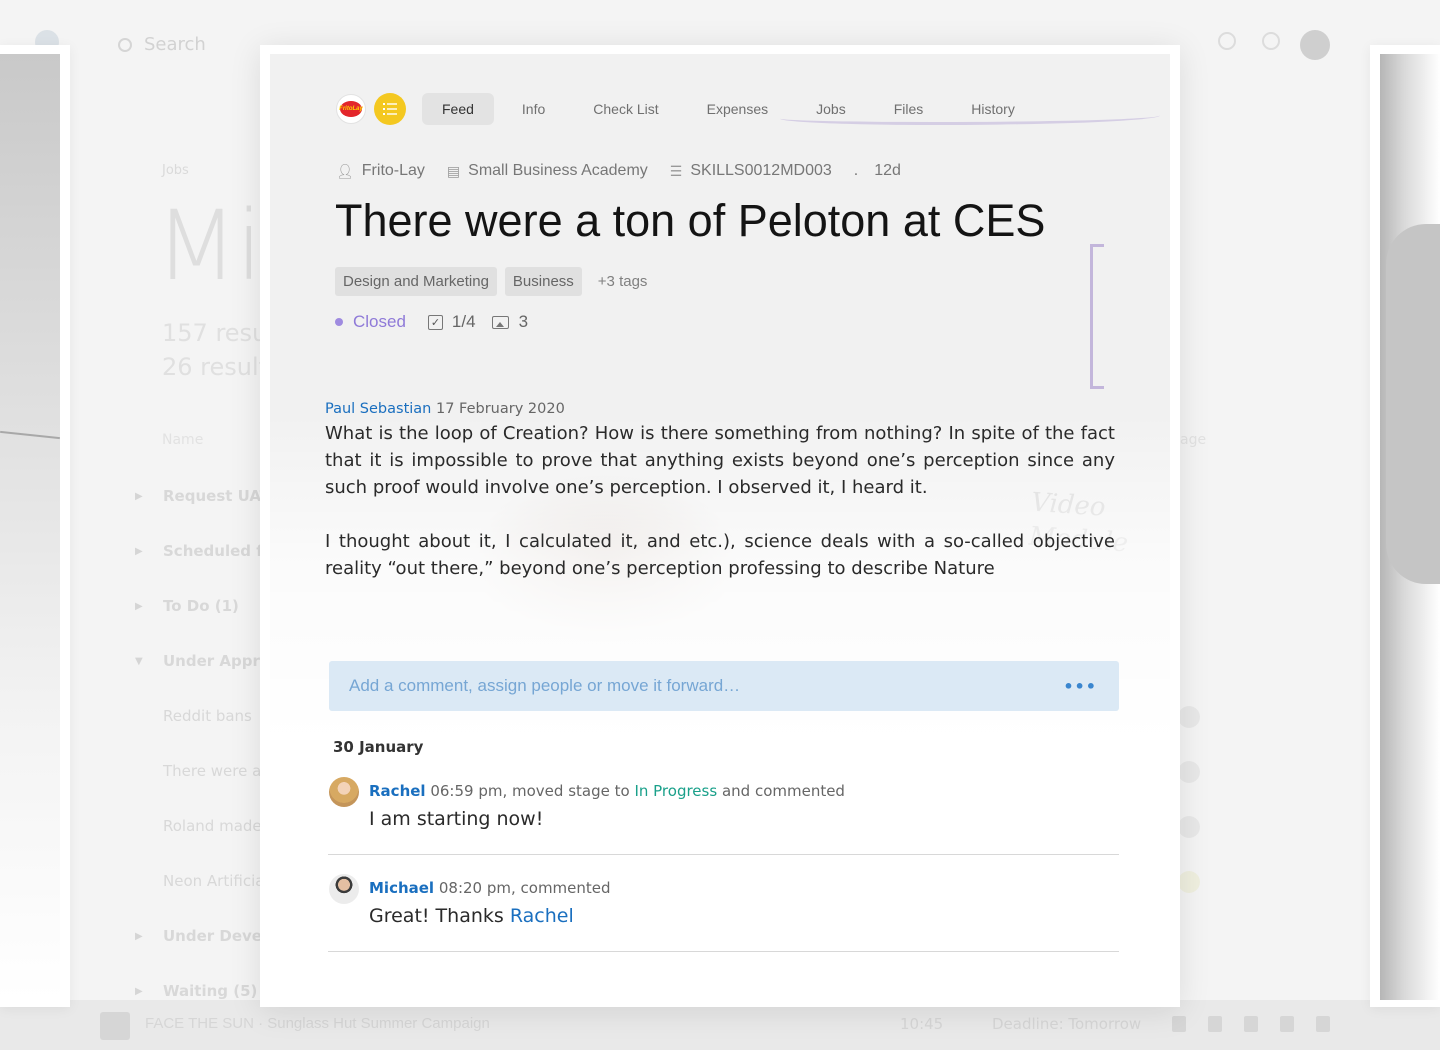  What do you see at coordinates (1080, 686) in the screenshot?
I see `more-options-icon: •••` at bounding box center [1080, 686].